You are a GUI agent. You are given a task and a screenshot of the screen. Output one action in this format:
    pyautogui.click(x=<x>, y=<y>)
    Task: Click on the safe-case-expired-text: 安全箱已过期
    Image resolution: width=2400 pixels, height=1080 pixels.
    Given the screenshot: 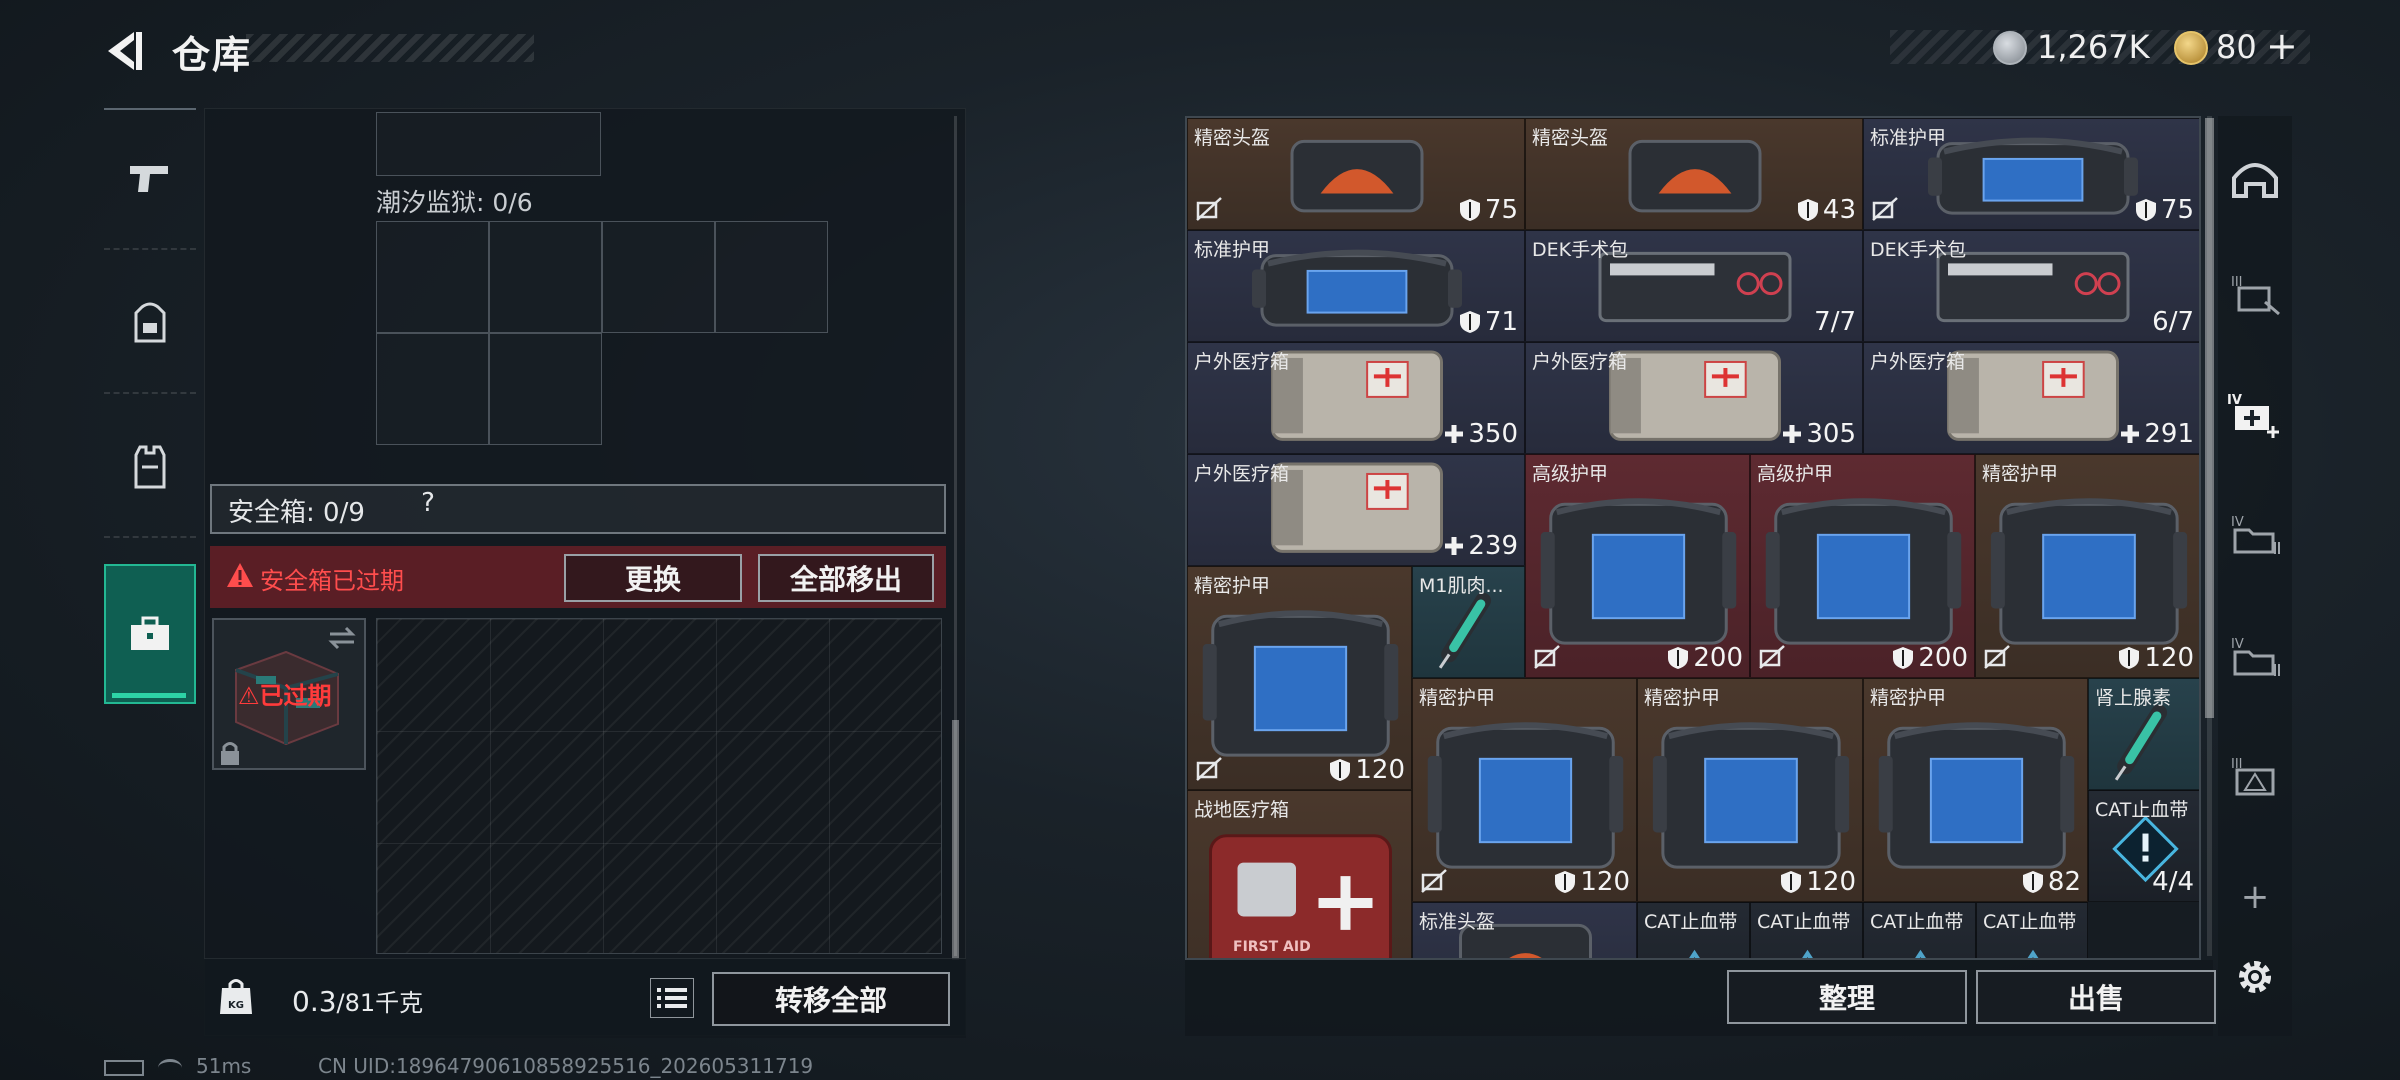 What is the action you would take?
    pyautogui.click(x=332, y=581)
    